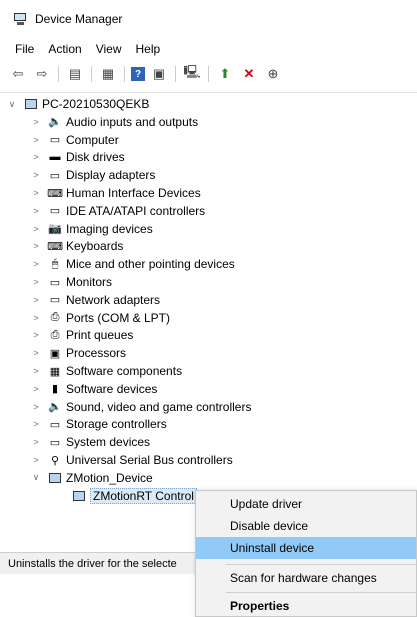 The height and width of the screenshot is (617, 417). What do you see at coordinates (64, 49) in the screenshot?
I see `menu-action: Action` at bounding box center [64, 49].